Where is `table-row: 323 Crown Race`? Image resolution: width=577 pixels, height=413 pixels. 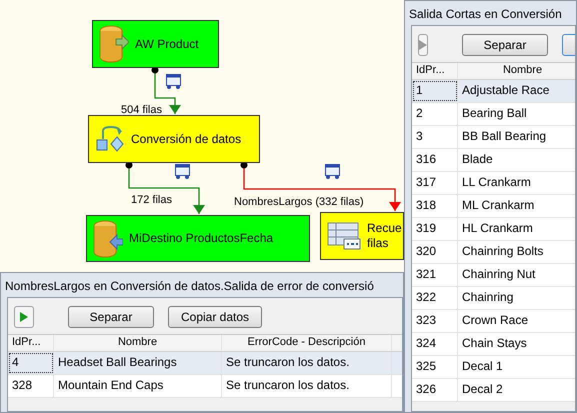
table-row: 323 Crown Race is located at coordinates (493, 321).